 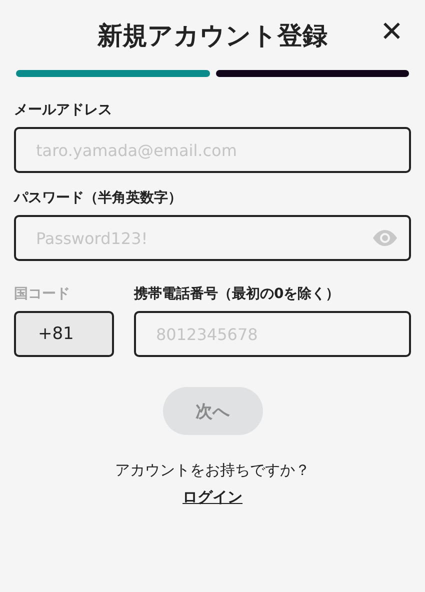 I want to click on field-label: 携帯電話番号（最初の0を除く）, so click(x=237, y=294).